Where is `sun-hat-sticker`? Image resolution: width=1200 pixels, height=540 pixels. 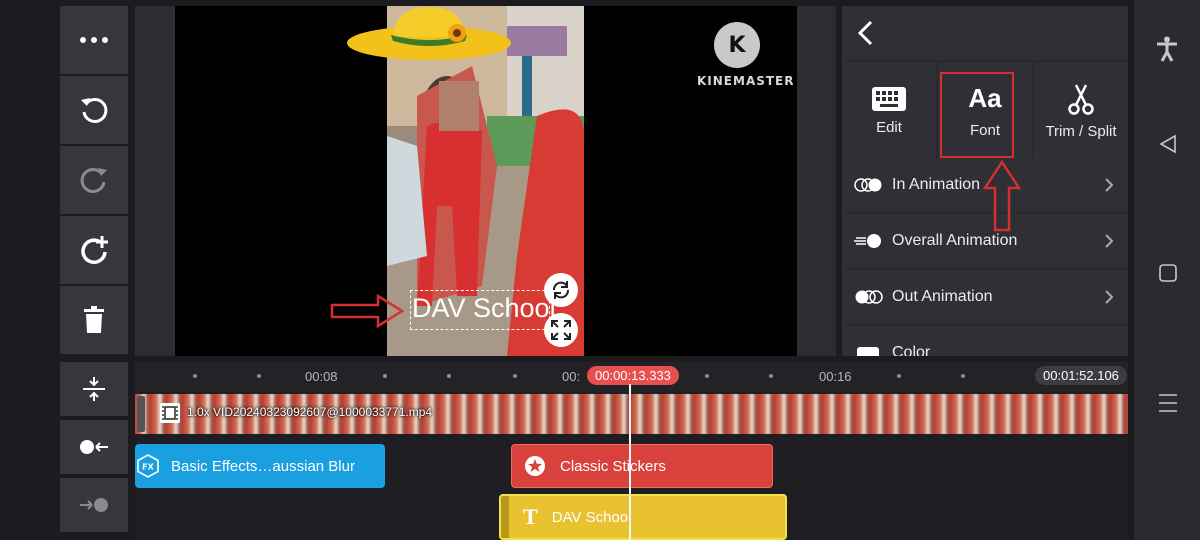
sun-hat-sticker is located at coordinates (429, 34).